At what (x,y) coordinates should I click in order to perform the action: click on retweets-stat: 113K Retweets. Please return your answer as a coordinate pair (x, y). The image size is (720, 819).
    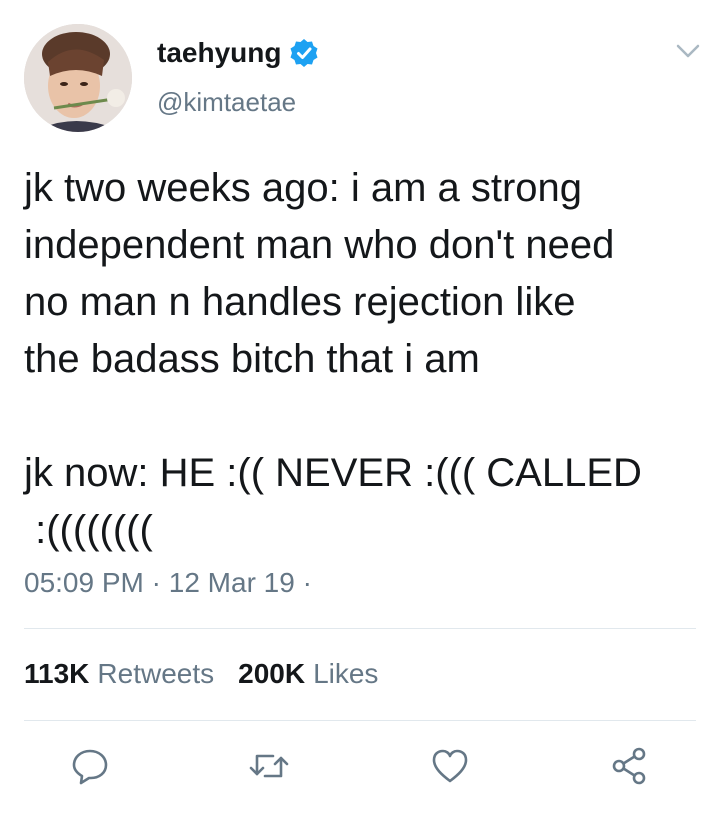
    Looking at the image, I should click on (119, 674).